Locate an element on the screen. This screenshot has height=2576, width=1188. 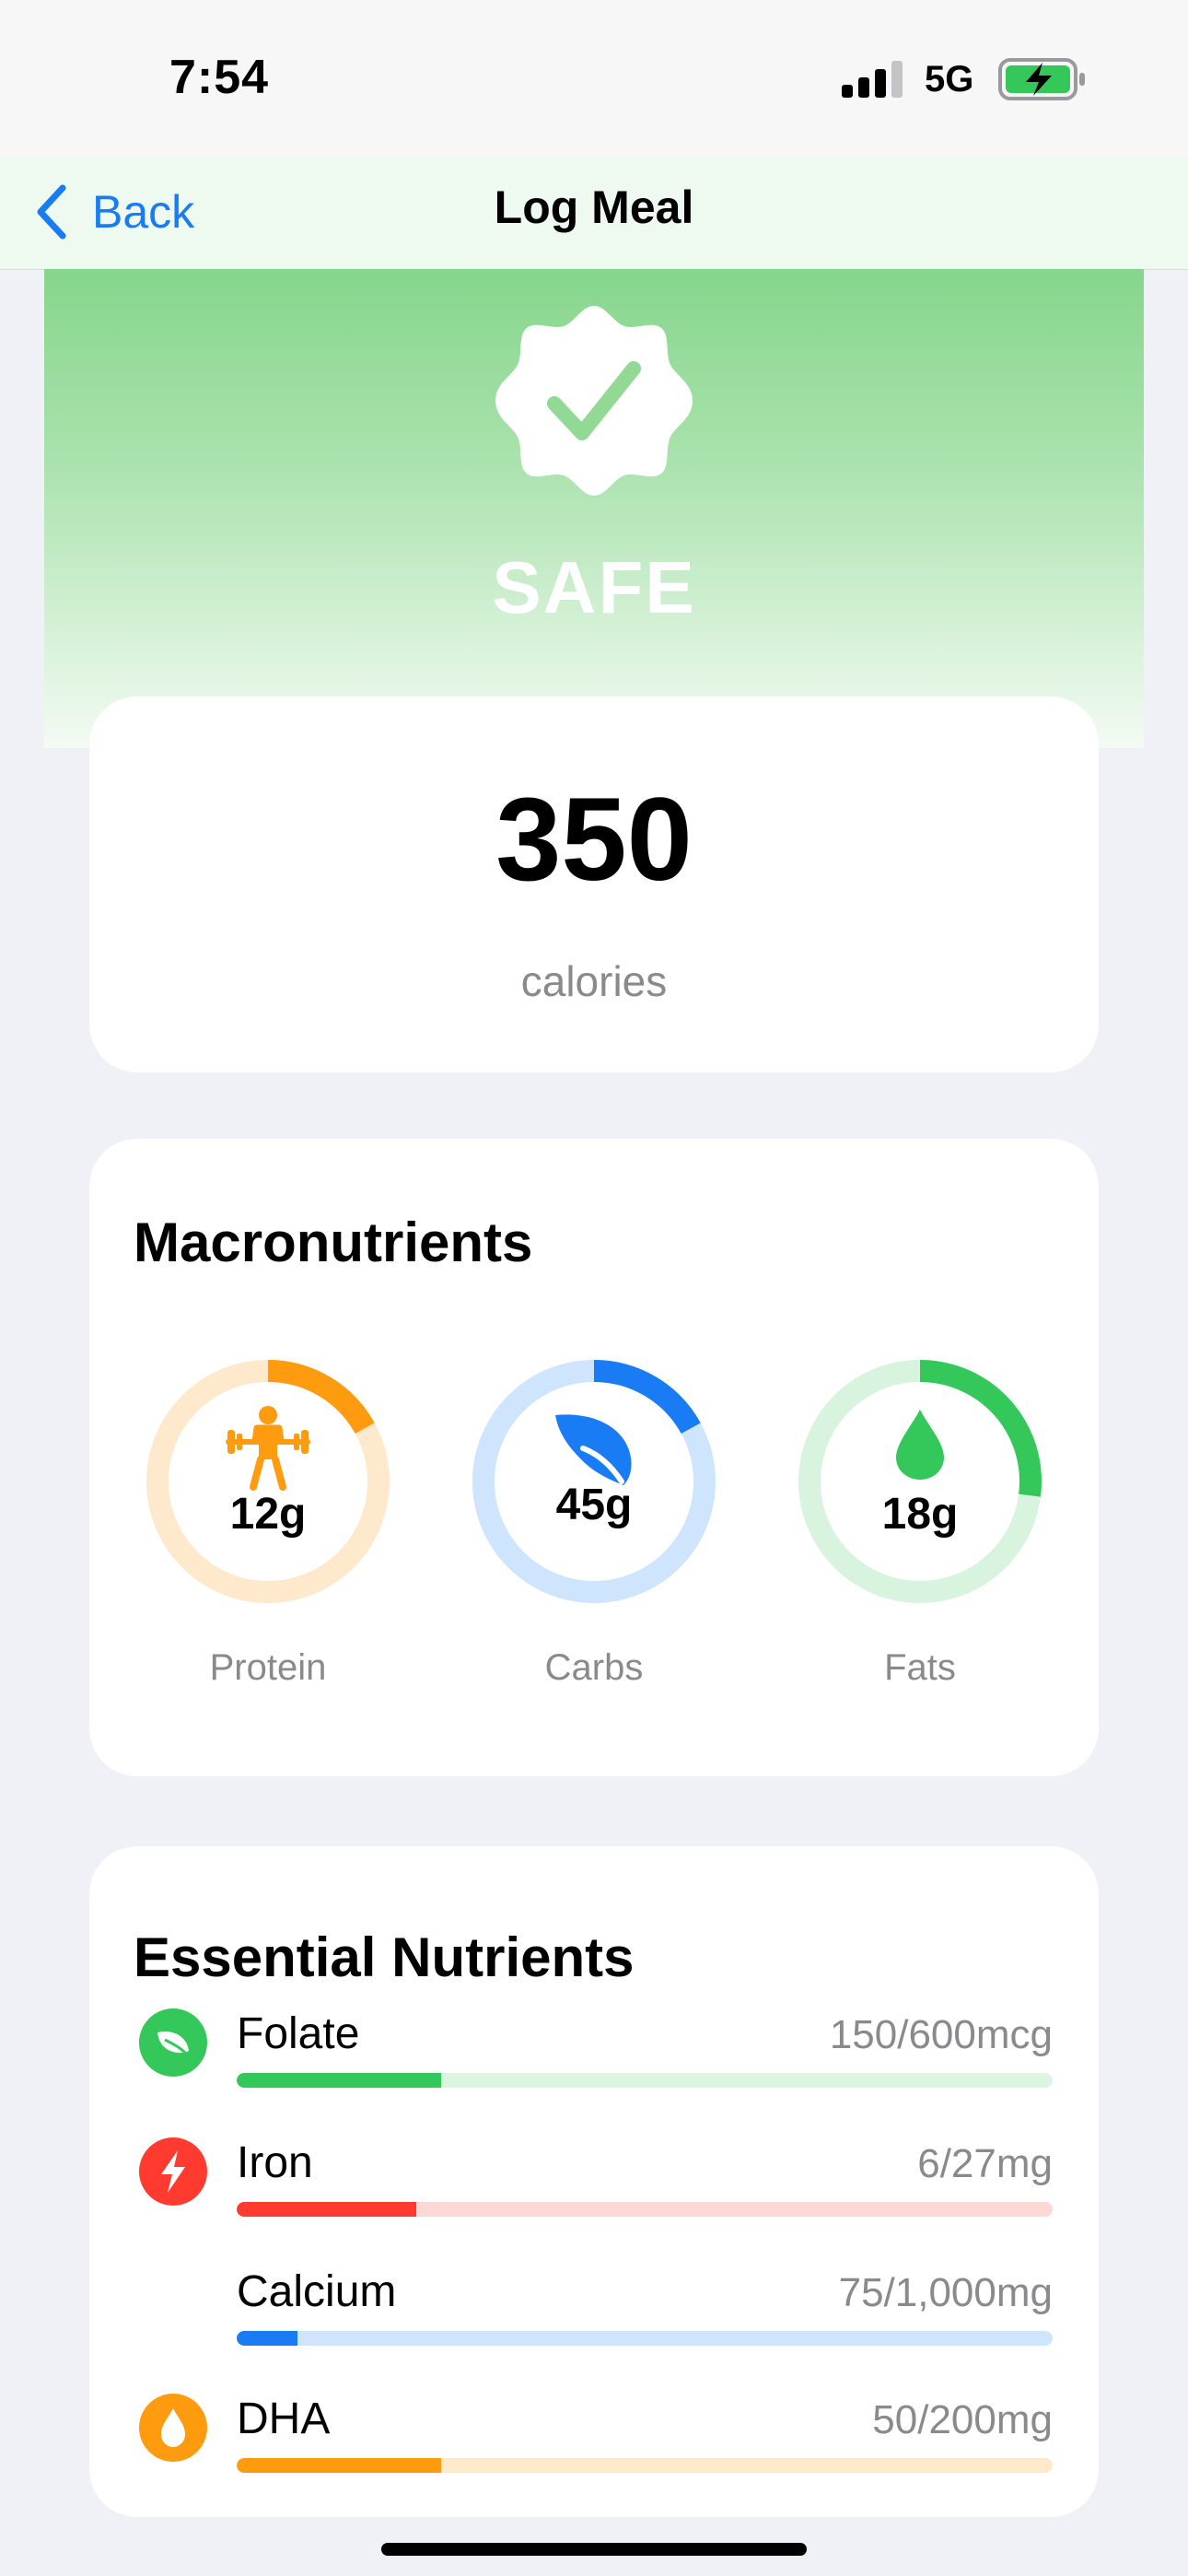
carbs-value: 45g is located at coordinates (594, 1505).